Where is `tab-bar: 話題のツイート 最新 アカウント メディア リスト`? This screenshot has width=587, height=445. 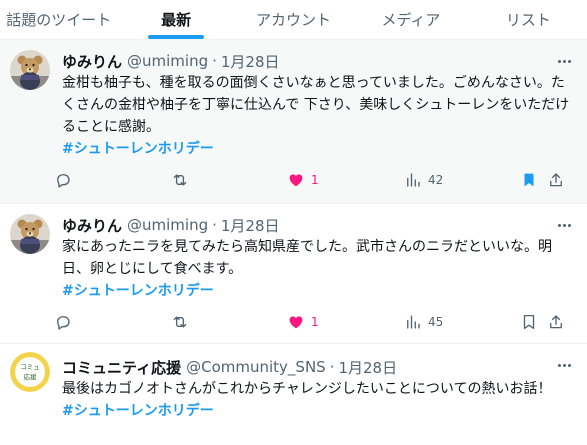
tab-bar: 話題のツイート 最新 アカウント メディア リスト is located at coordinates (293, 20).